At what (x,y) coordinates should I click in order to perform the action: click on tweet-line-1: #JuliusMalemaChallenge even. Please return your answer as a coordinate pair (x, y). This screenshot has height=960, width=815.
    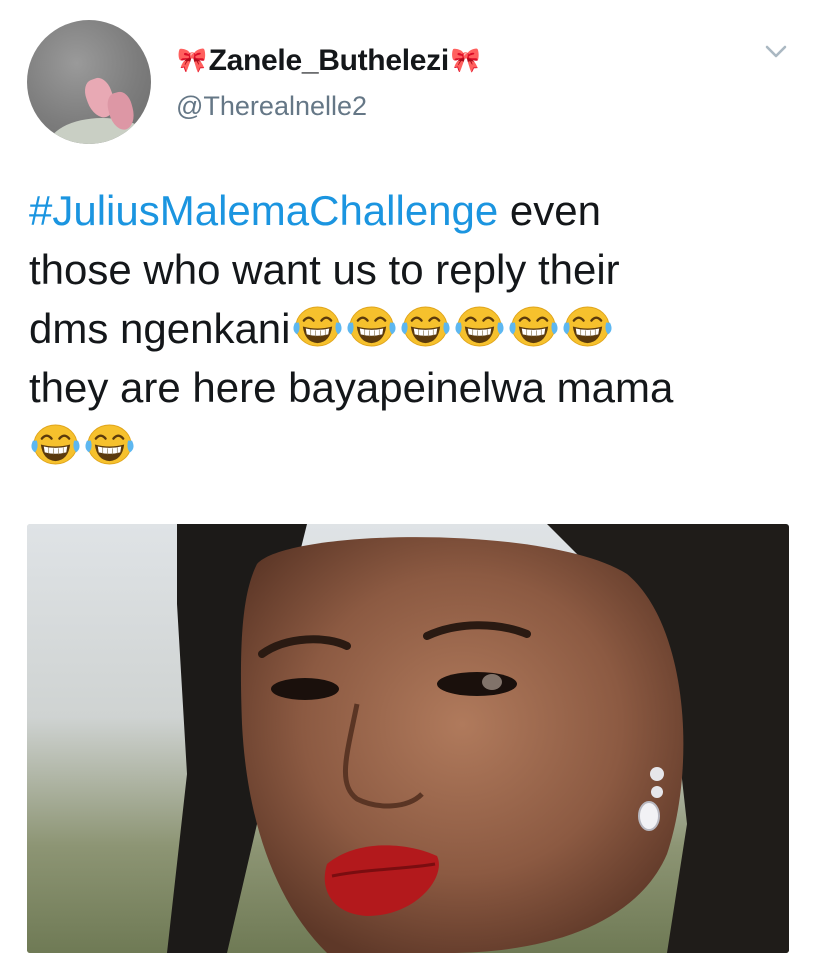
    Looking at the image, I should click on (315, 210).